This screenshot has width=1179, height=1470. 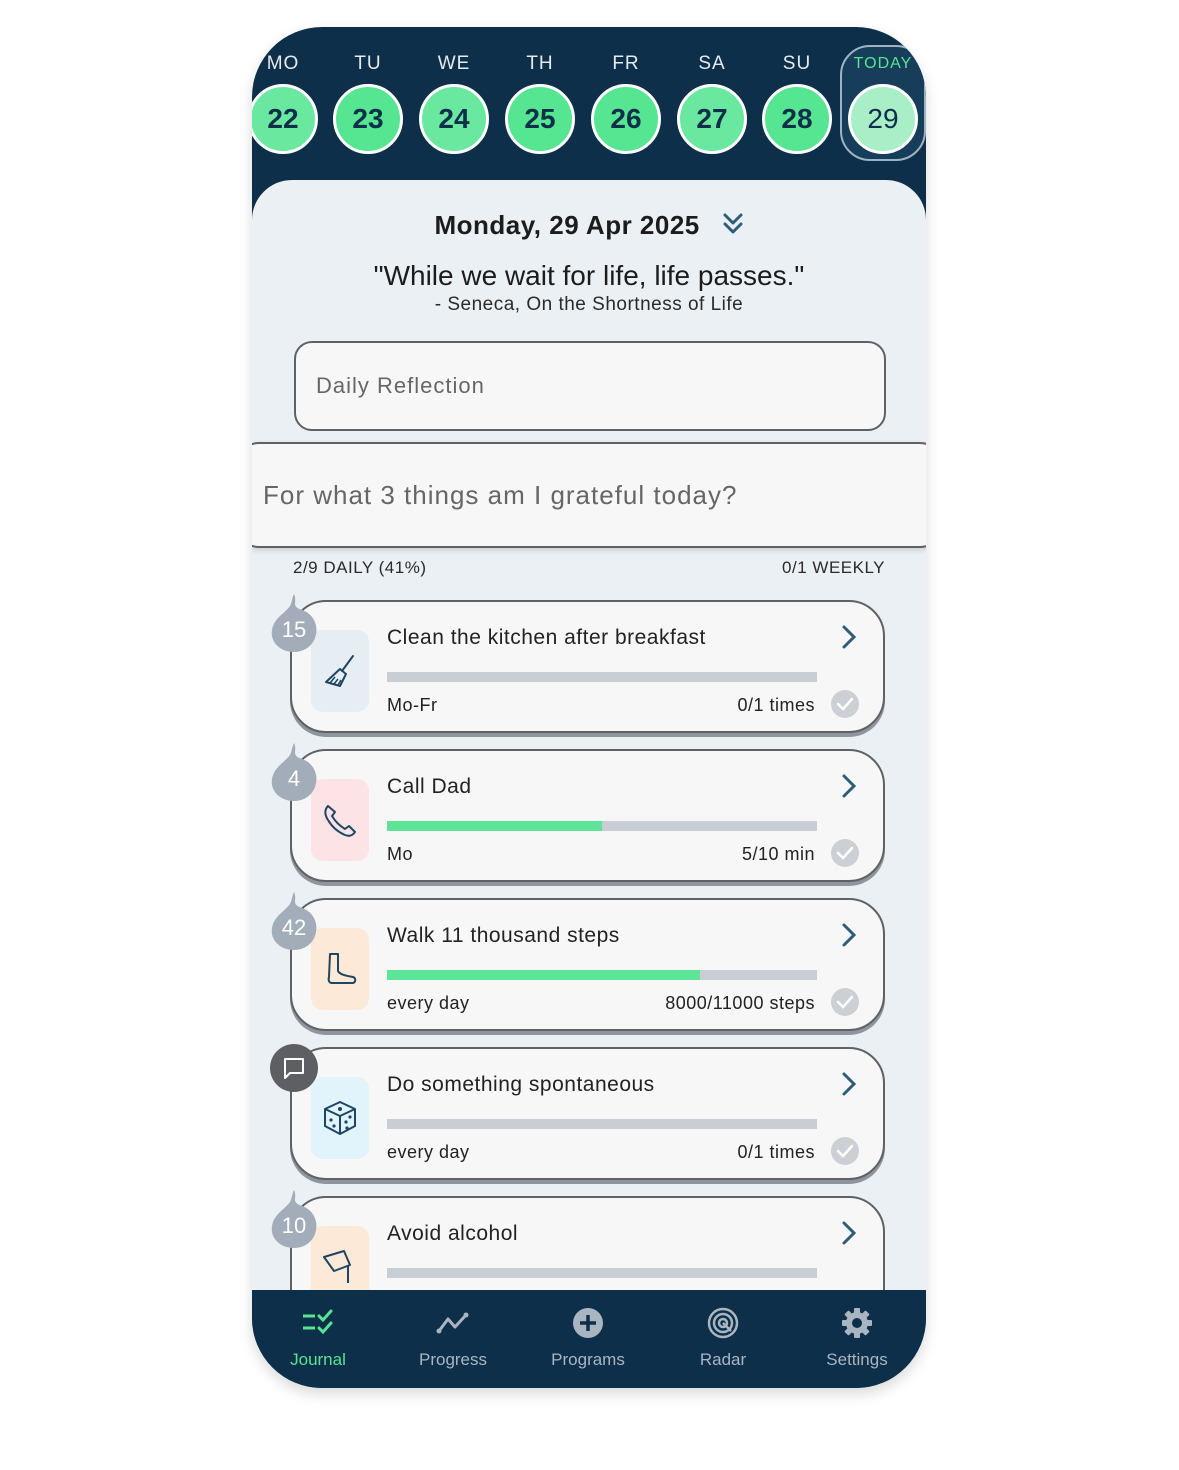 I want to click on day-circle: 26, so click(x=626, y=119).